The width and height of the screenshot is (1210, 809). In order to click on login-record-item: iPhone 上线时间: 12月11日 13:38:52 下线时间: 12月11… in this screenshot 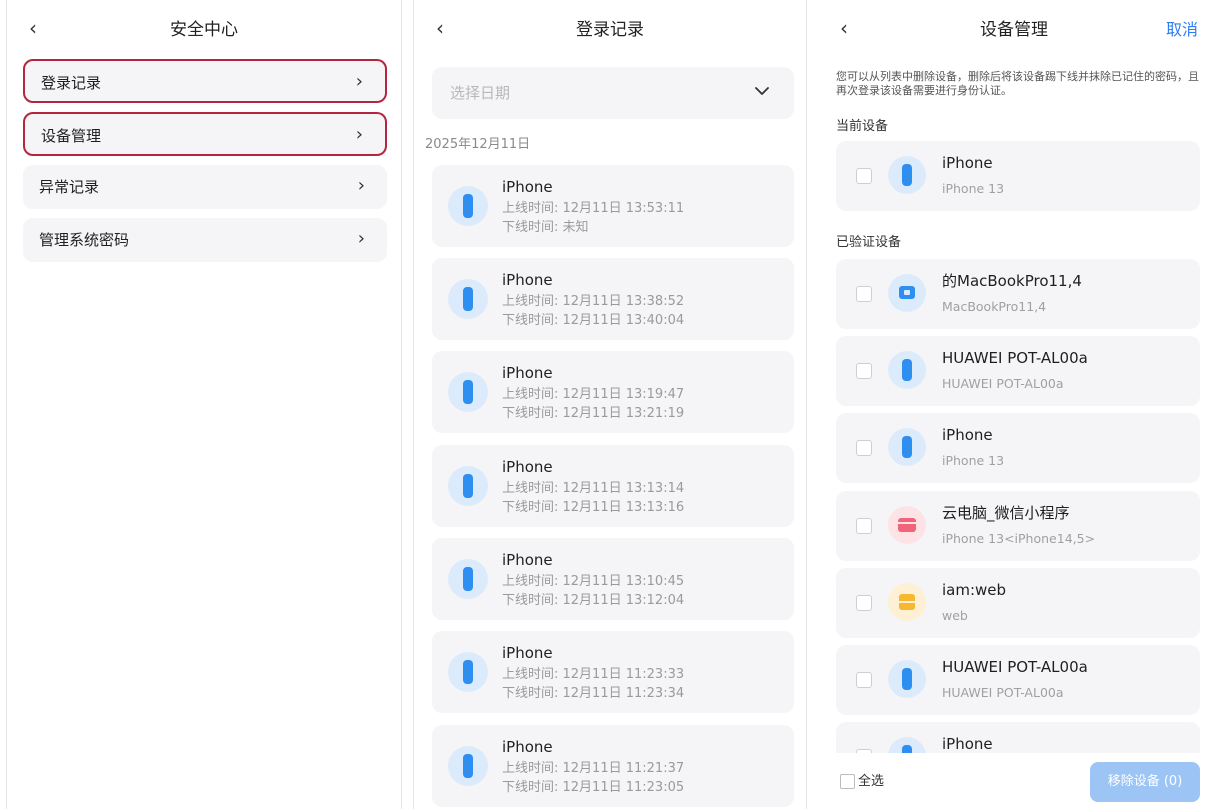, I will do `click(613, 299)`.